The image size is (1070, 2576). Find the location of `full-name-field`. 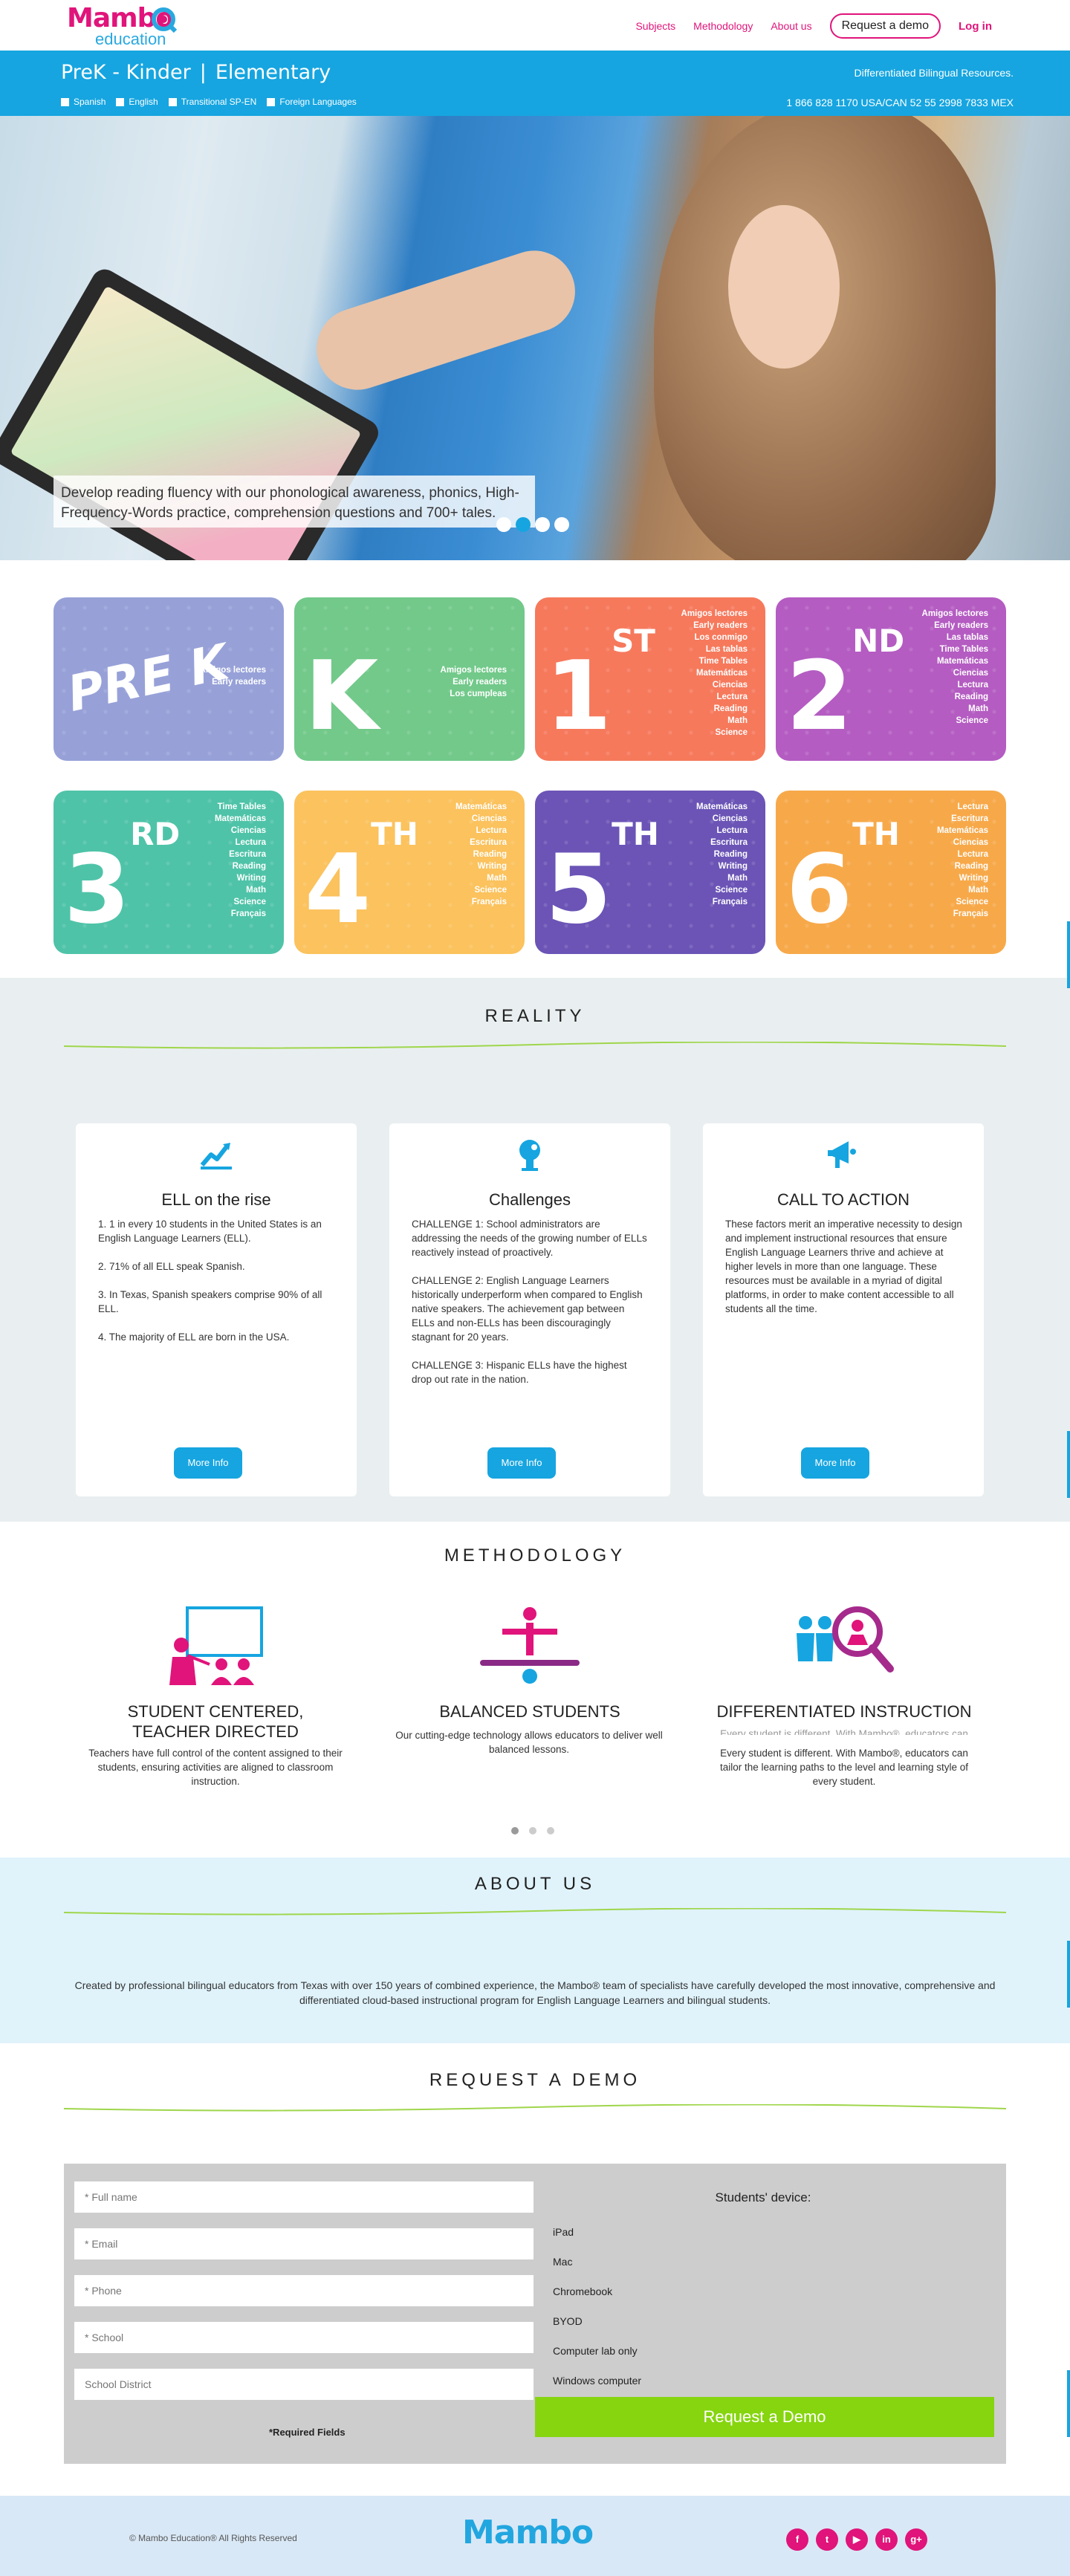

full-name-field is located at coordinates (304, 2197).